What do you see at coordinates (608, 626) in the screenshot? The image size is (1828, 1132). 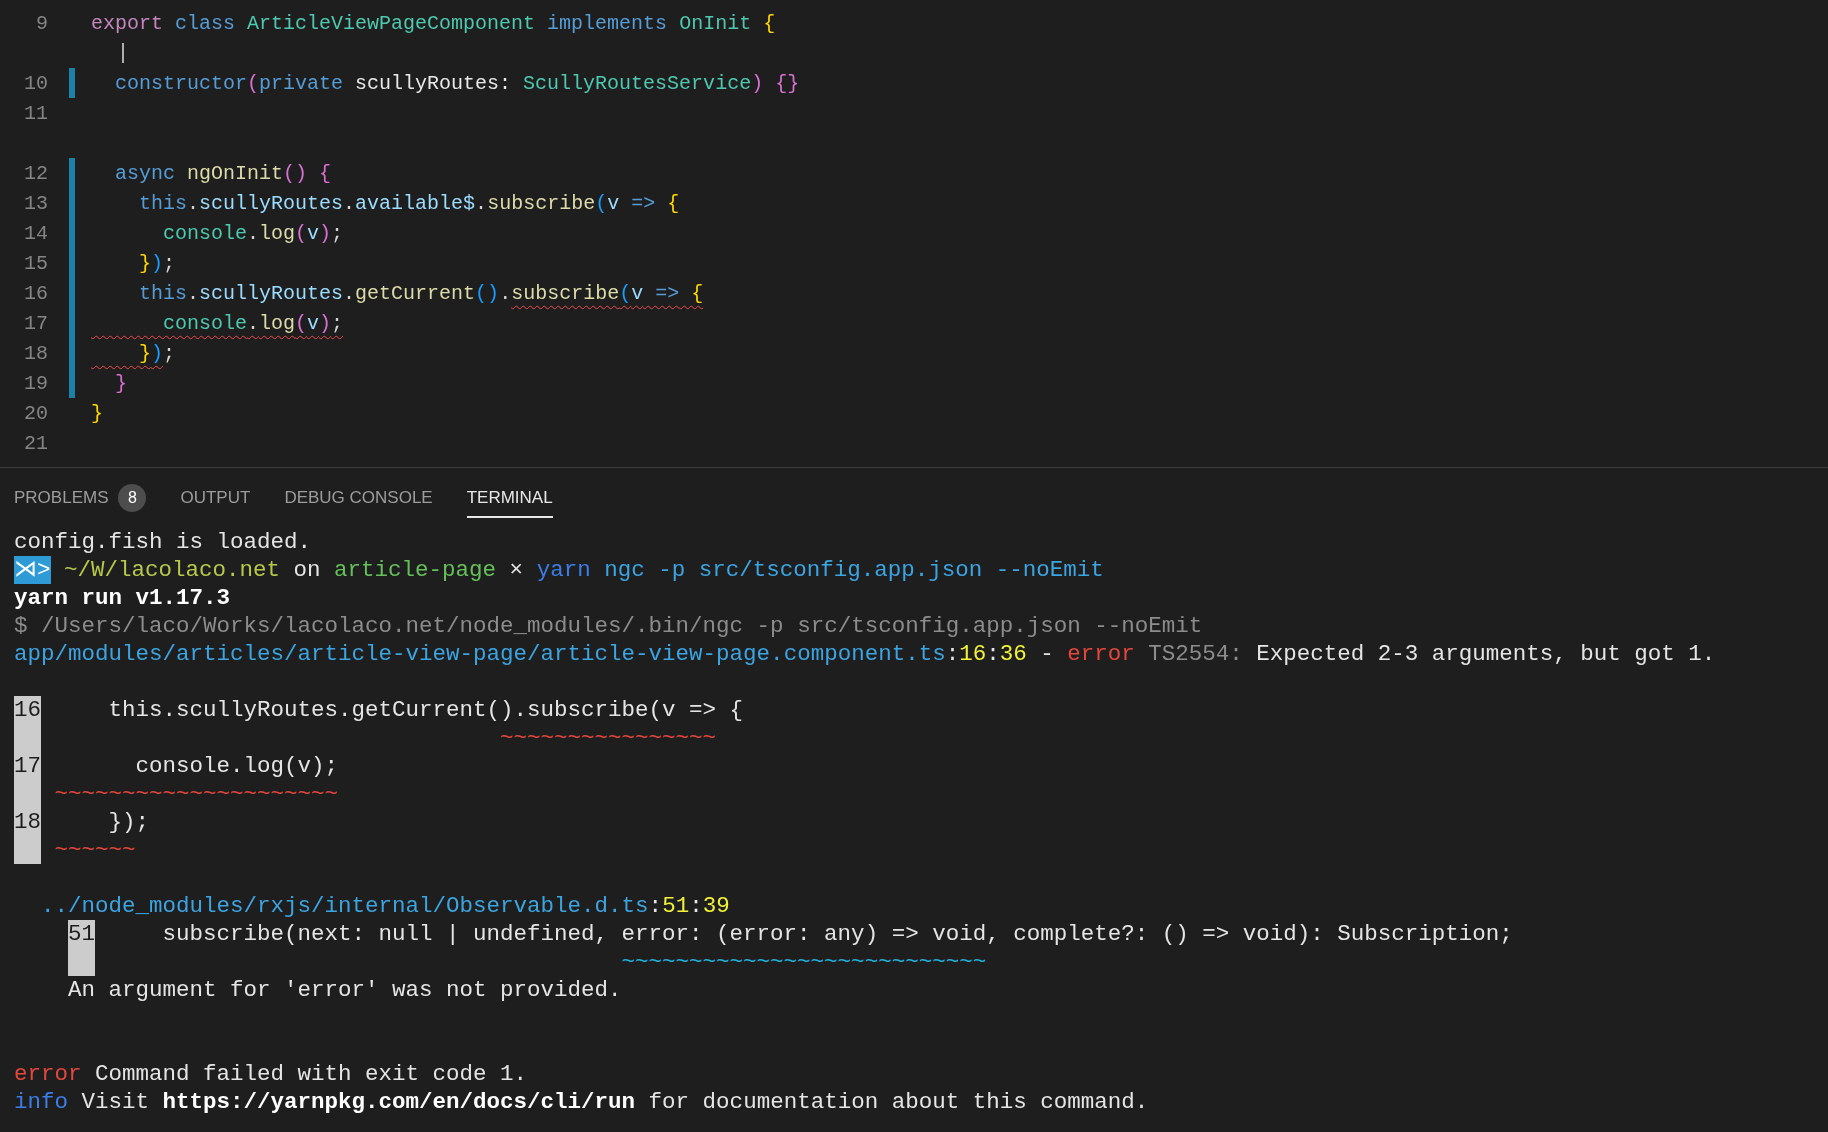 I see `terminal-text: $ /Users/laco/Works/lacolaco.net/node_modules/.bin/ngc -p src/tsconfig.app.json --noEmit` at bounding box center [608, 626].